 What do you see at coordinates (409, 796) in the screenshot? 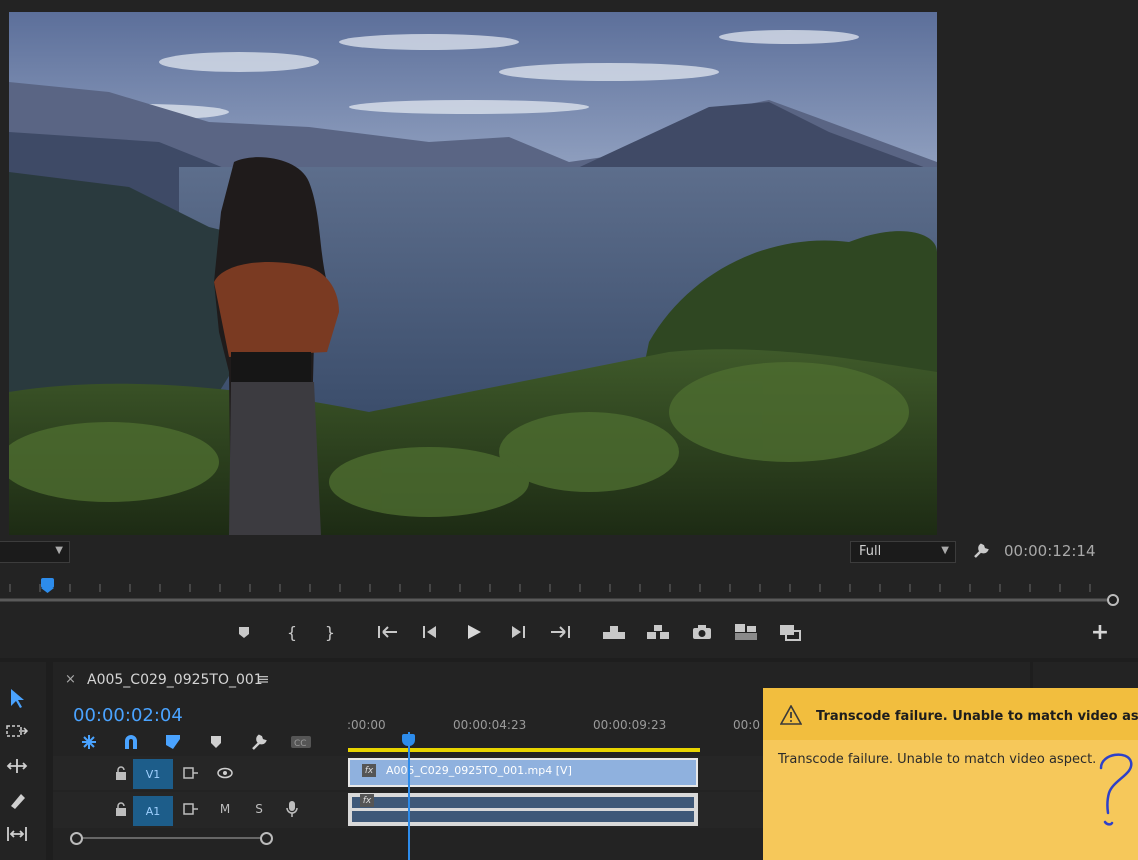
I see `playhead-line` at bounding box center [409, 796].